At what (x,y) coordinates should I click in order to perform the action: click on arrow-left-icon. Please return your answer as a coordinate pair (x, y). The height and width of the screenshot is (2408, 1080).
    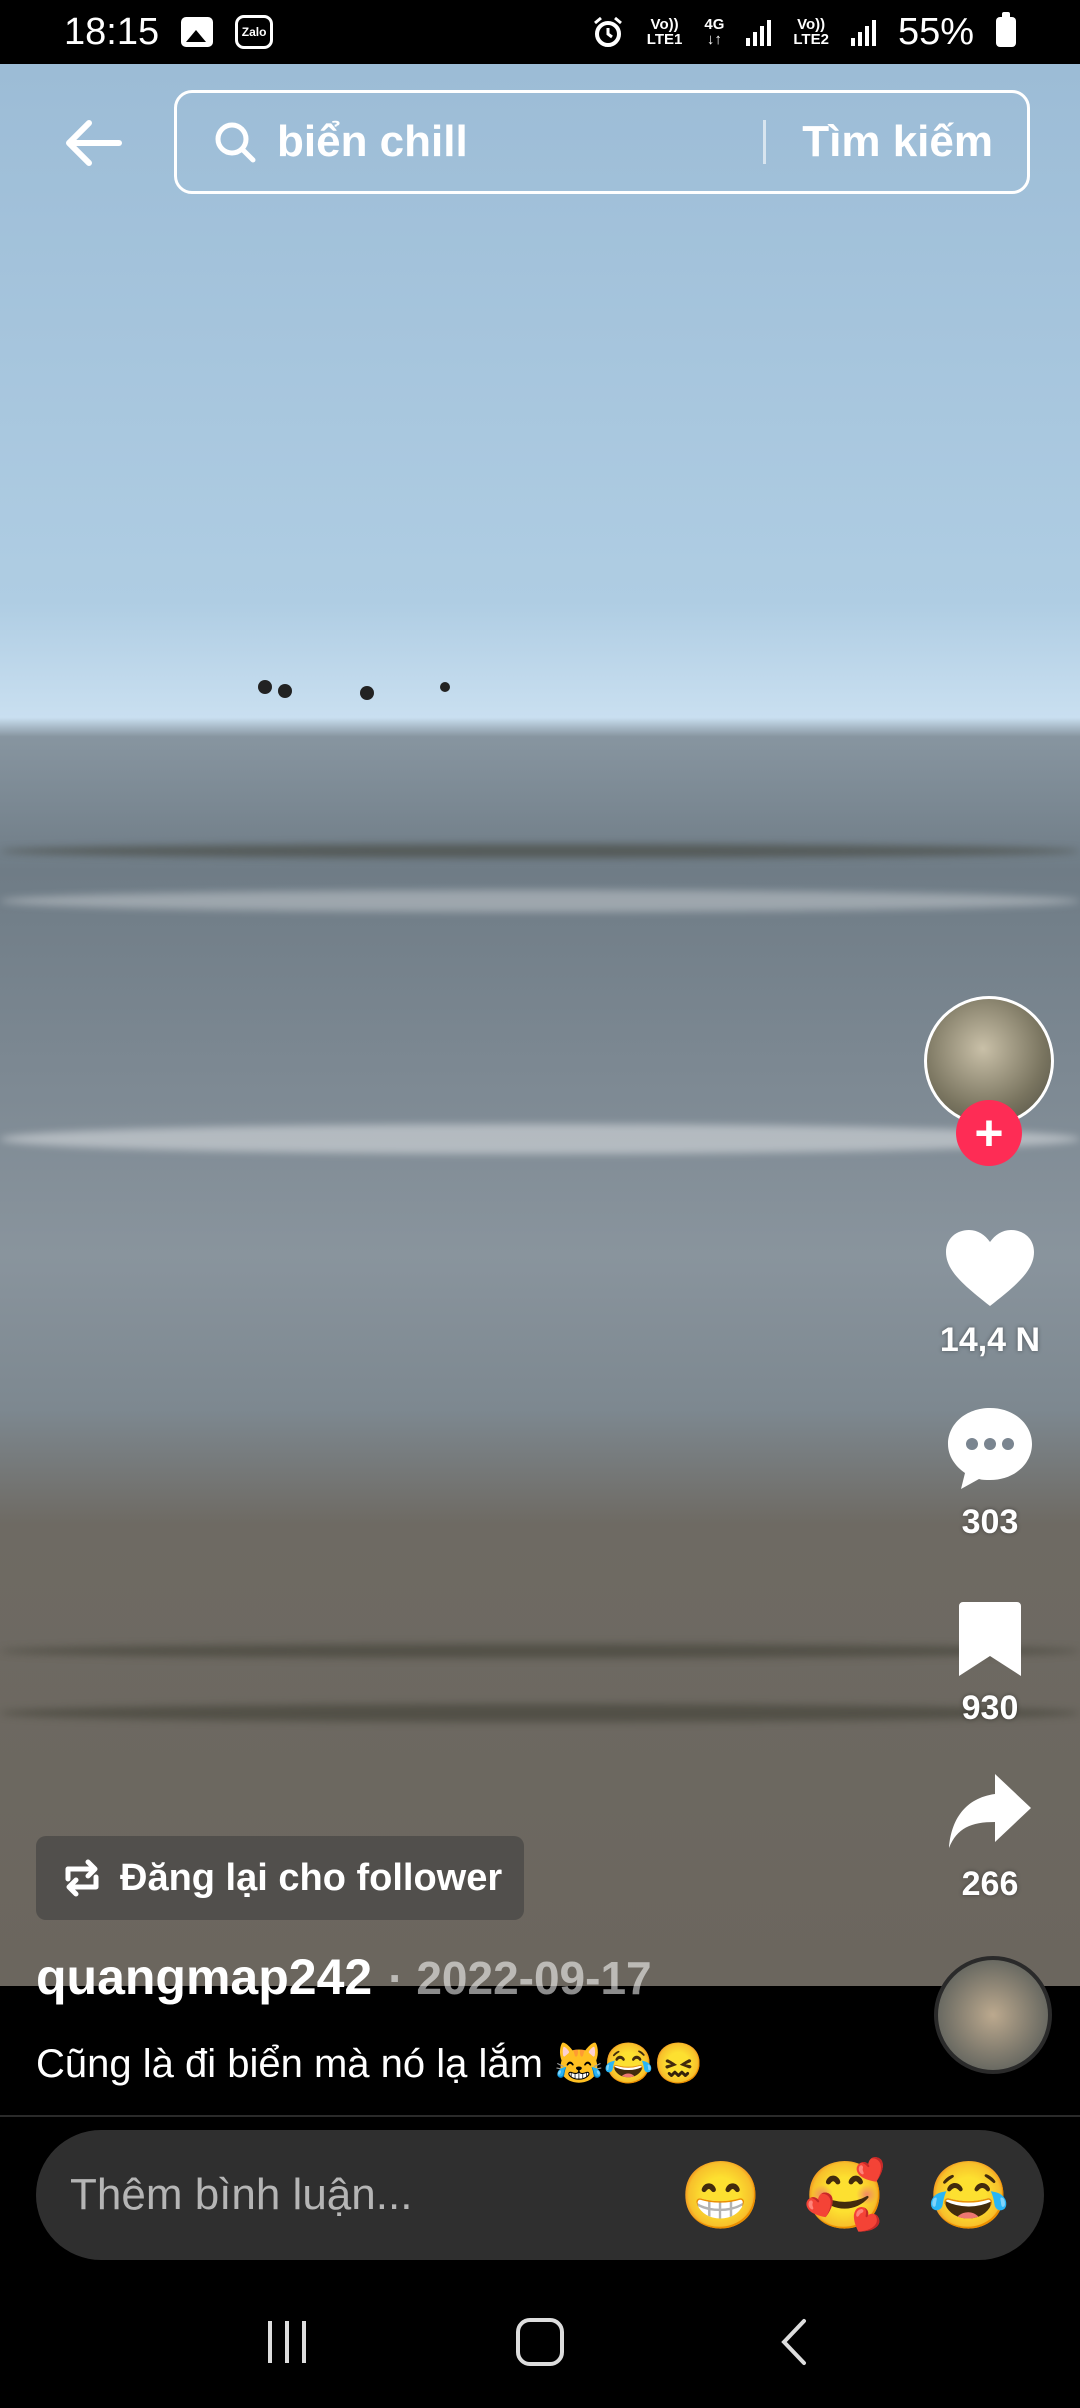
    Looking at the image, I should click on (94, 143).